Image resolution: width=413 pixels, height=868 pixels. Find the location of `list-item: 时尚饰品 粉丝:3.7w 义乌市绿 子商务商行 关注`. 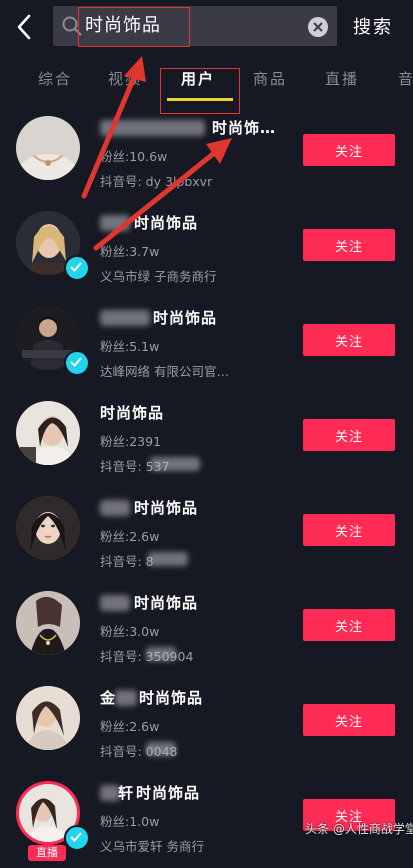

list-item: 时尚饰品 粉丝:3.7w 义乌市绿 子商务商行 关注 is located at coordinates (206, 250).